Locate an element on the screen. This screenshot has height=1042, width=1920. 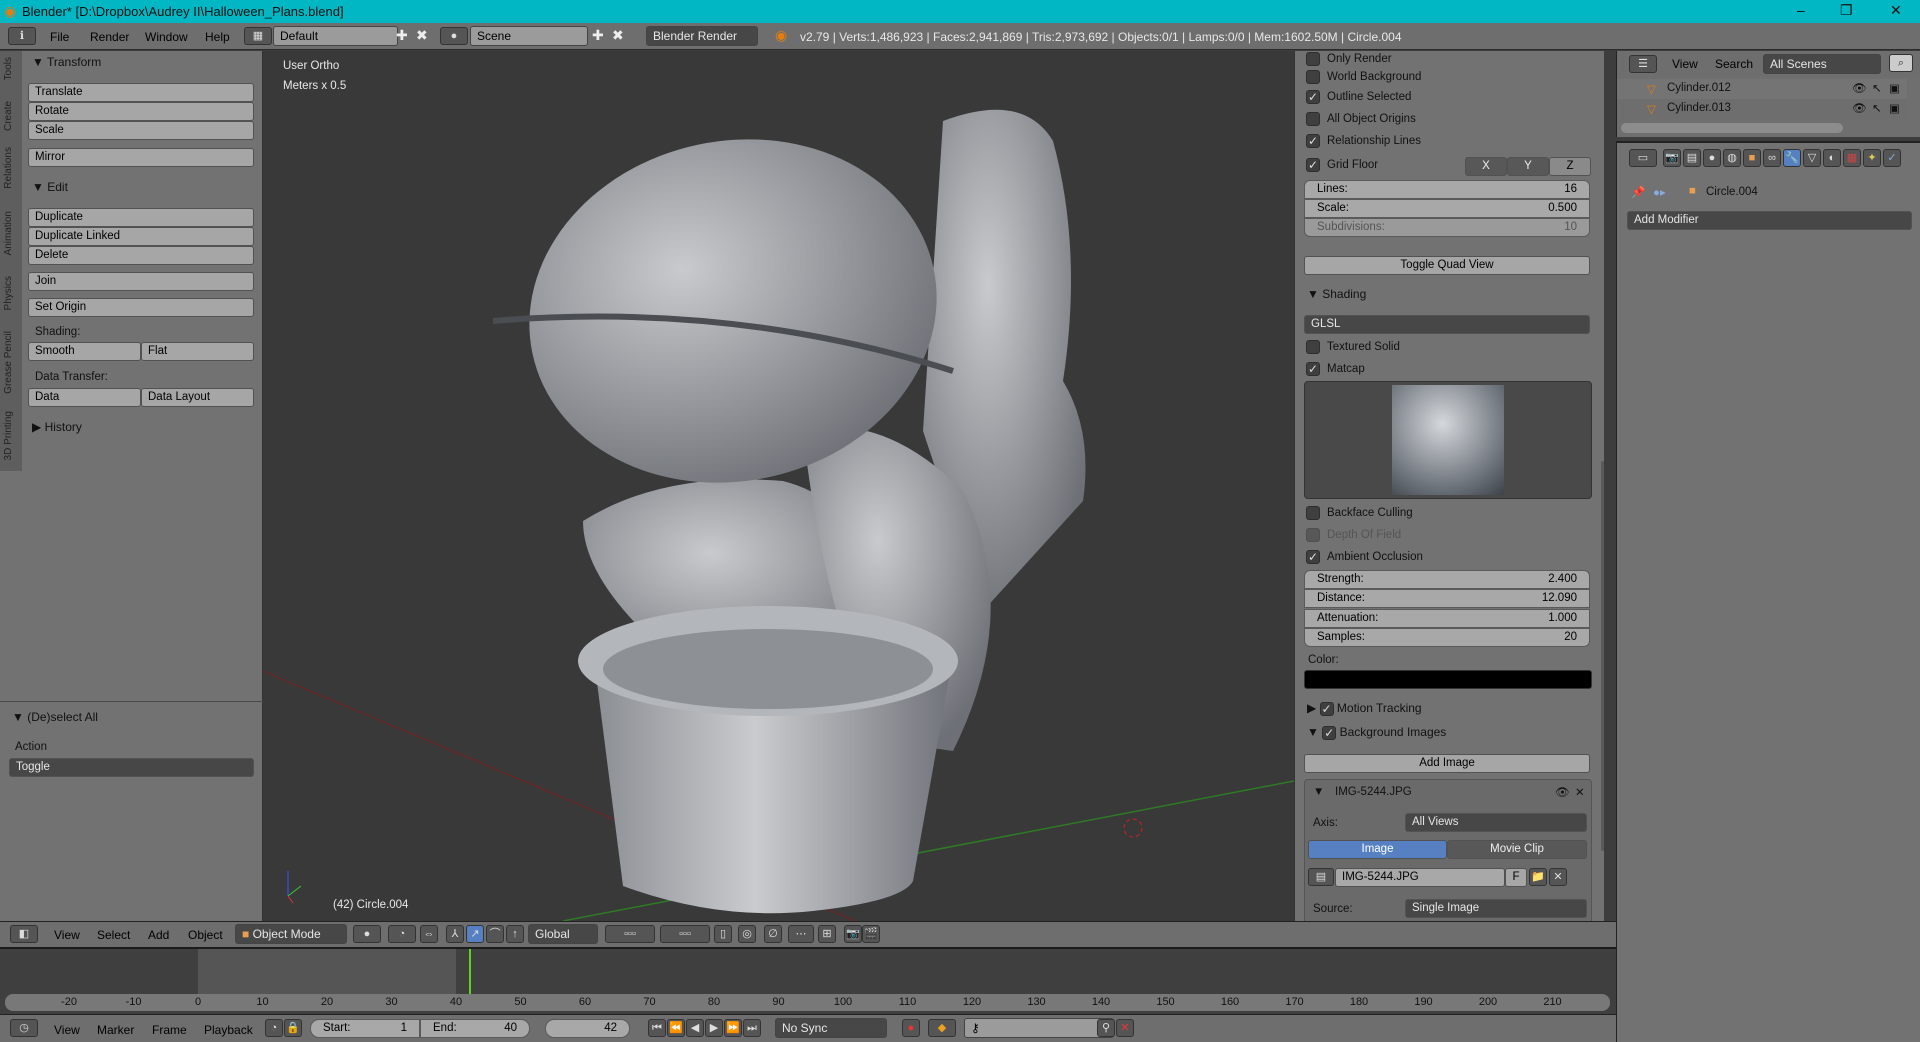
tab-grease-pencil: Grease Pencil is located at coordinates (8, 362).